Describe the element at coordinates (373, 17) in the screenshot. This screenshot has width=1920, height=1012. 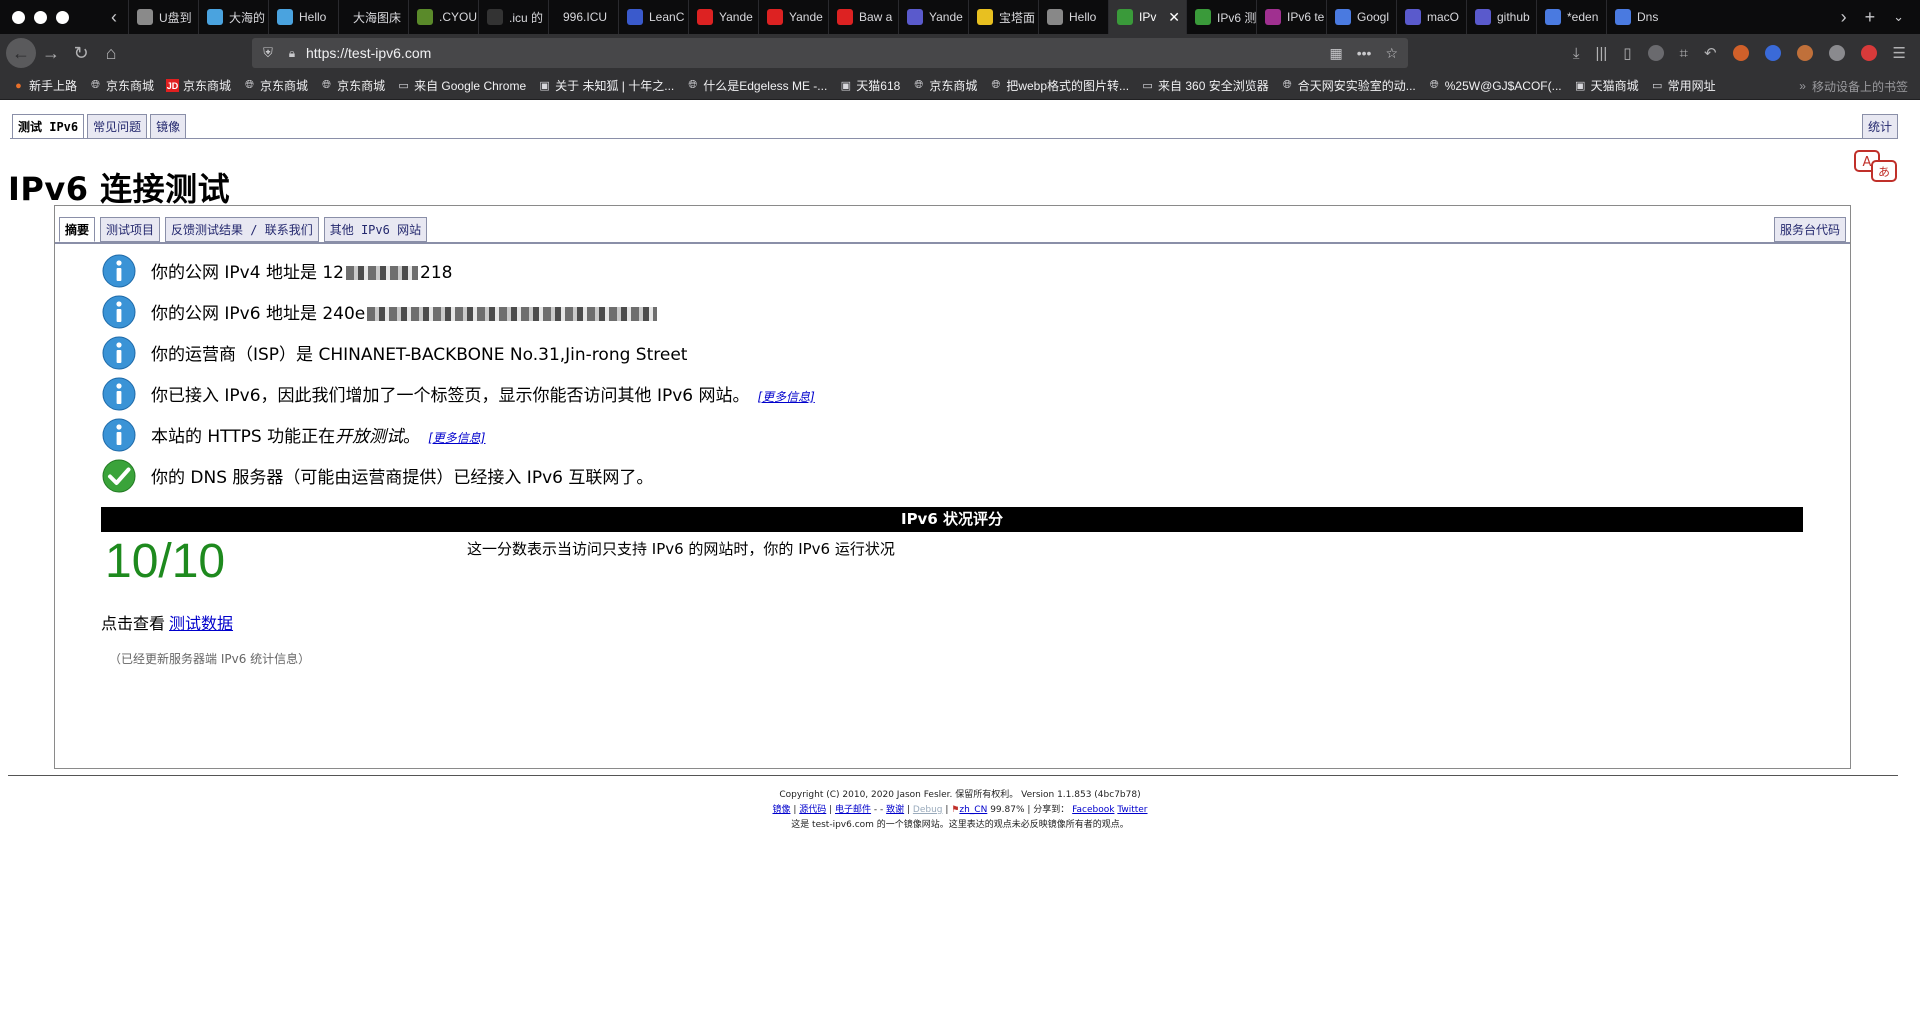
I see `browser-tab: 大海图床` at that location.